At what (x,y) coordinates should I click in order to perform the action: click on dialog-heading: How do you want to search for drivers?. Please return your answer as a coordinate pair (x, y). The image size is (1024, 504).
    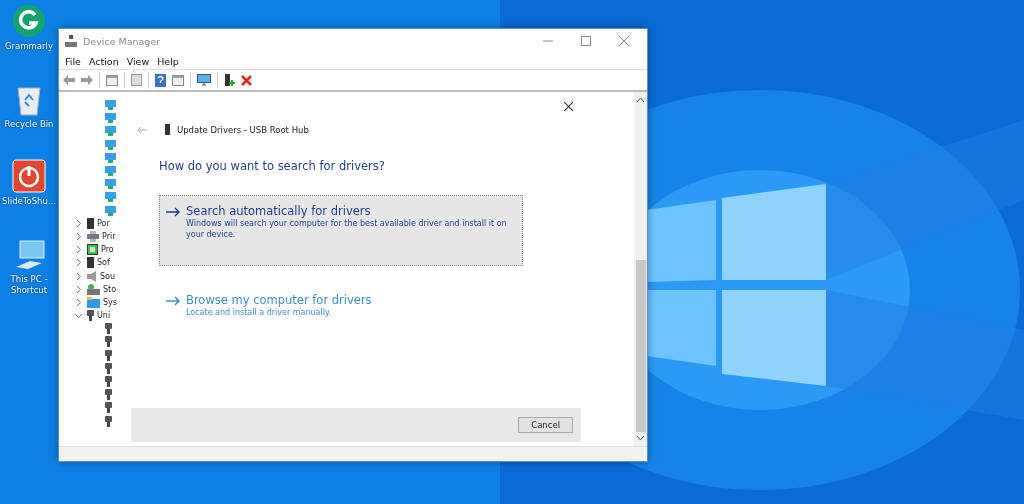
    Looking at the image, I should click on (272, 165).